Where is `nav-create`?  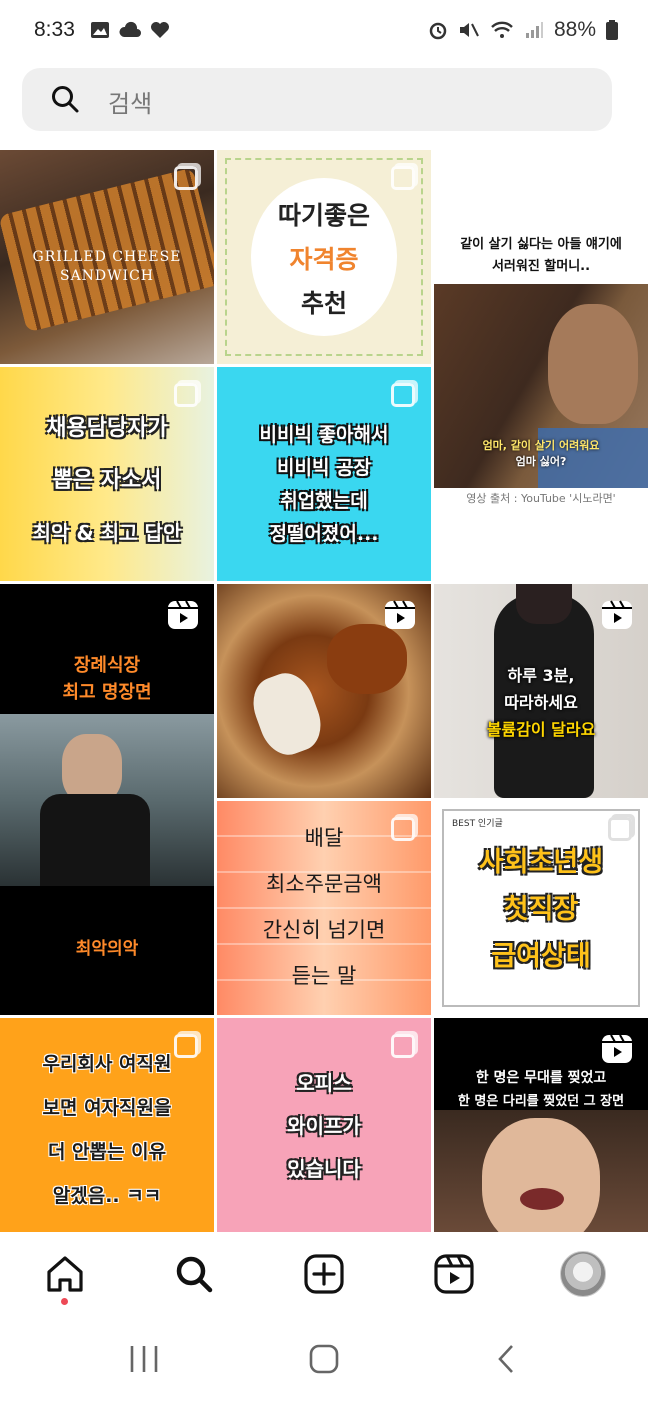
nav-create is located at coordinates (324, 1274).